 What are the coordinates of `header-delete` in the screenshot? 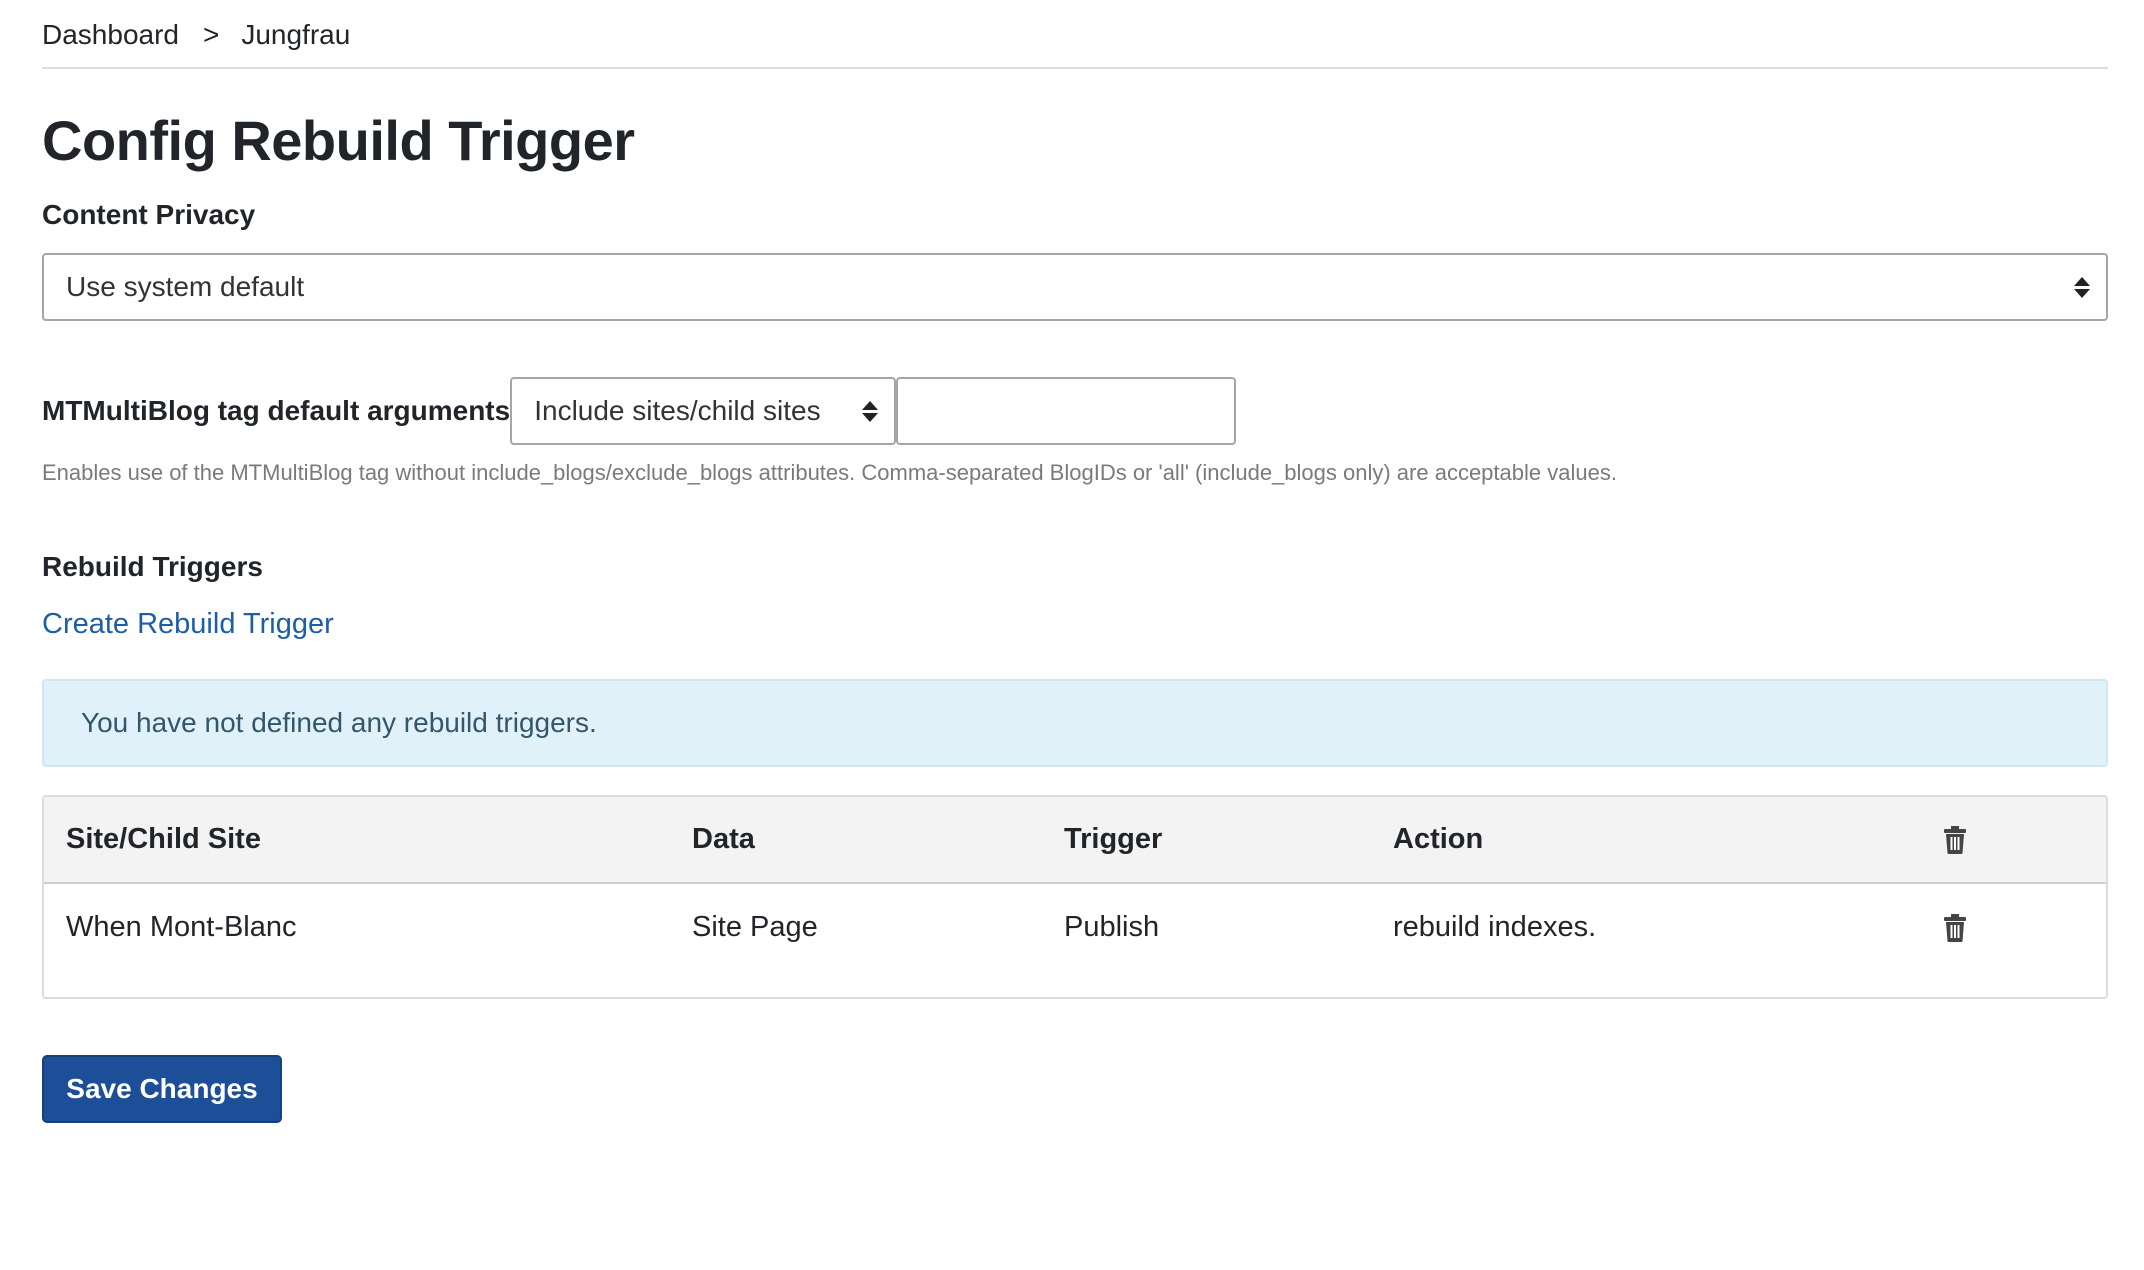 It's located at (2013, 840).